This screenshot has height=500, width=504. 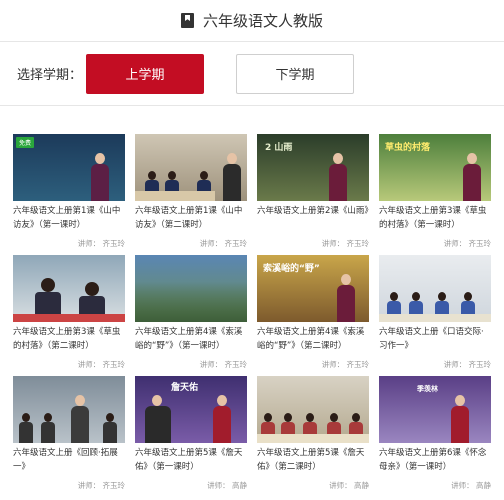 I want to click on video-title: 六年级语文上册第1课《山中访友》（第一课时）, so click(x=69, y=218).